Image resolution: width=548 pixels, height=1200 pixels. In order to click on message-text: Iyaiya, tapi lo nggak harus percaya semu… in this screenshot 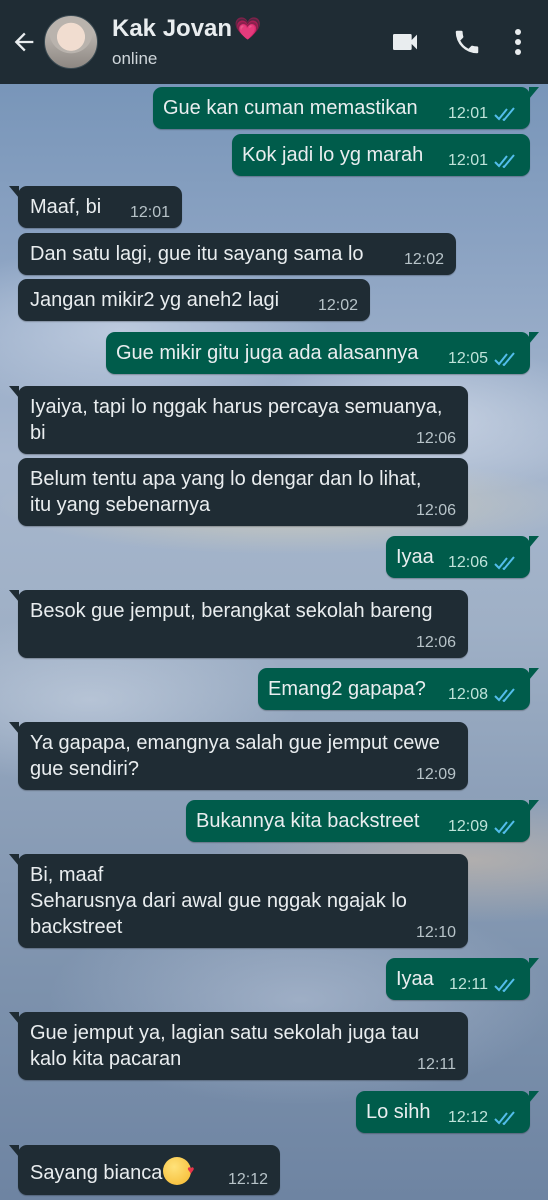, I will do `click(236, 420)`.